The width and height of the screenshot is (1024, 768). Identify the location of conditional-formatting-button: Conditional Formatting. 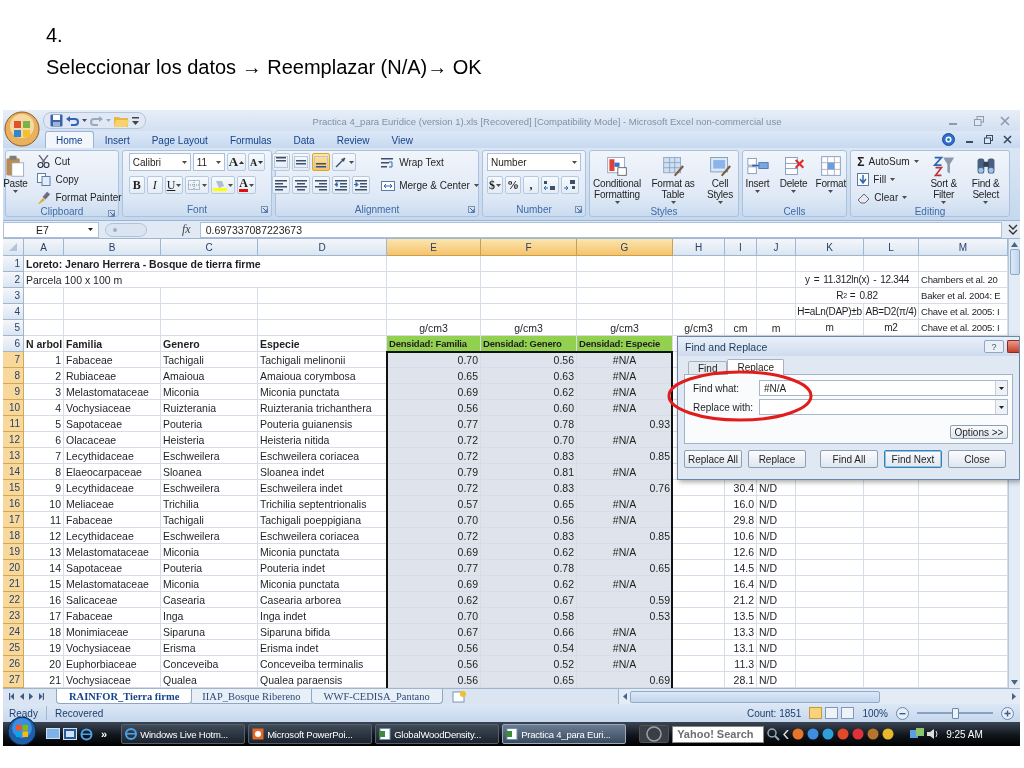
(617, 179).